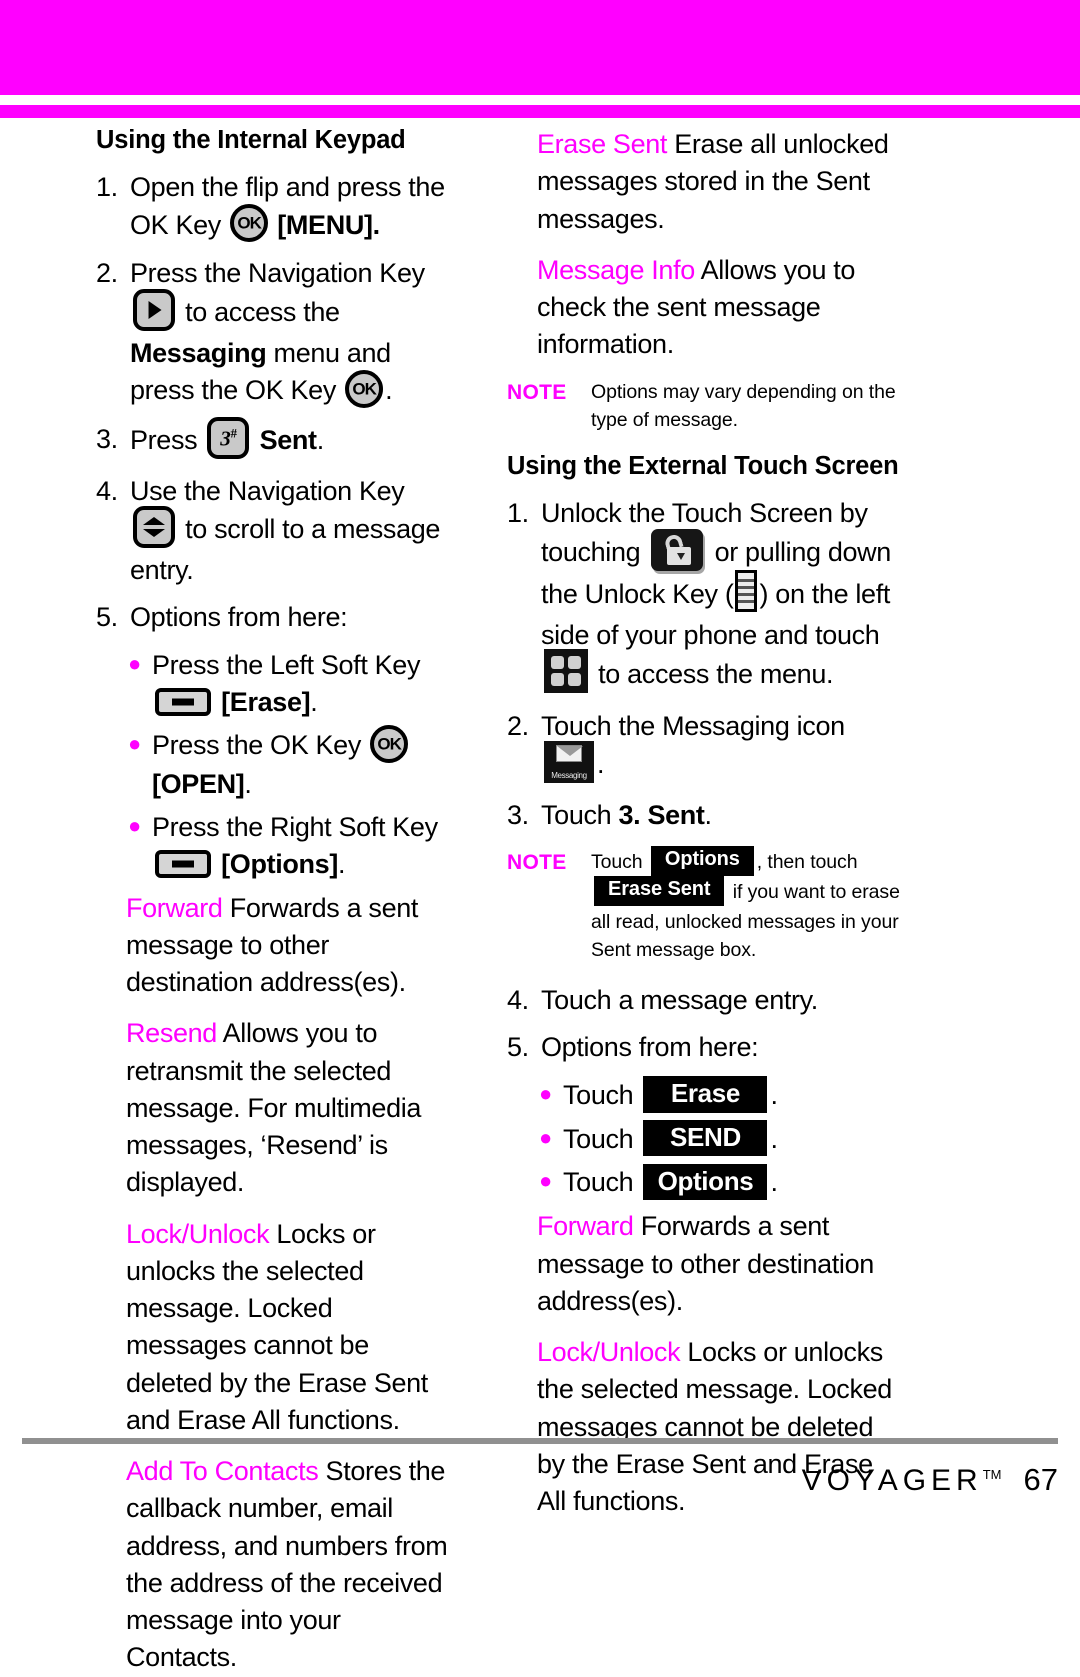 This screenshot has width=1080, height=1677. What do you see at coordinates (198, 783) in the screenshot?
I see `bullet-bold-text: [OPEN]` at bounding box center [198, 783].